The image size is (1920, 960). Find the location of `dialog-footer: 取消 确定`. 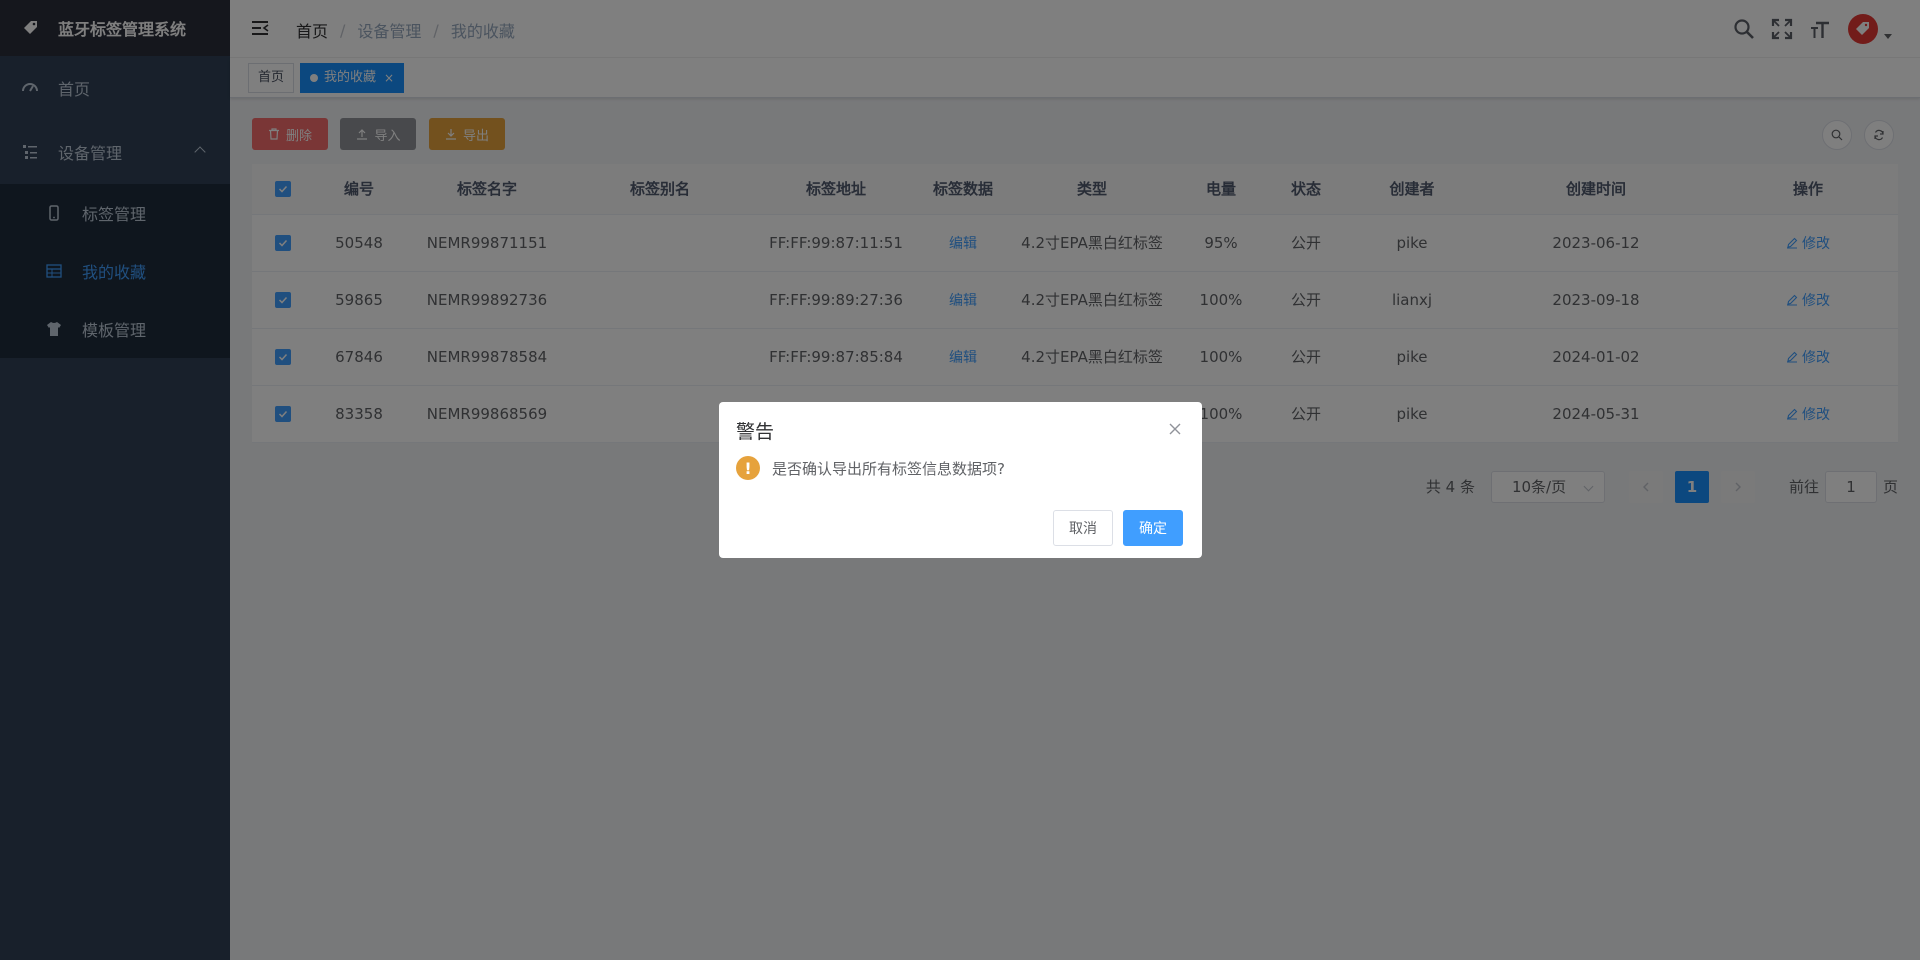

dialog-footer: 取消 确定 is located at coordinates (1113, 528).